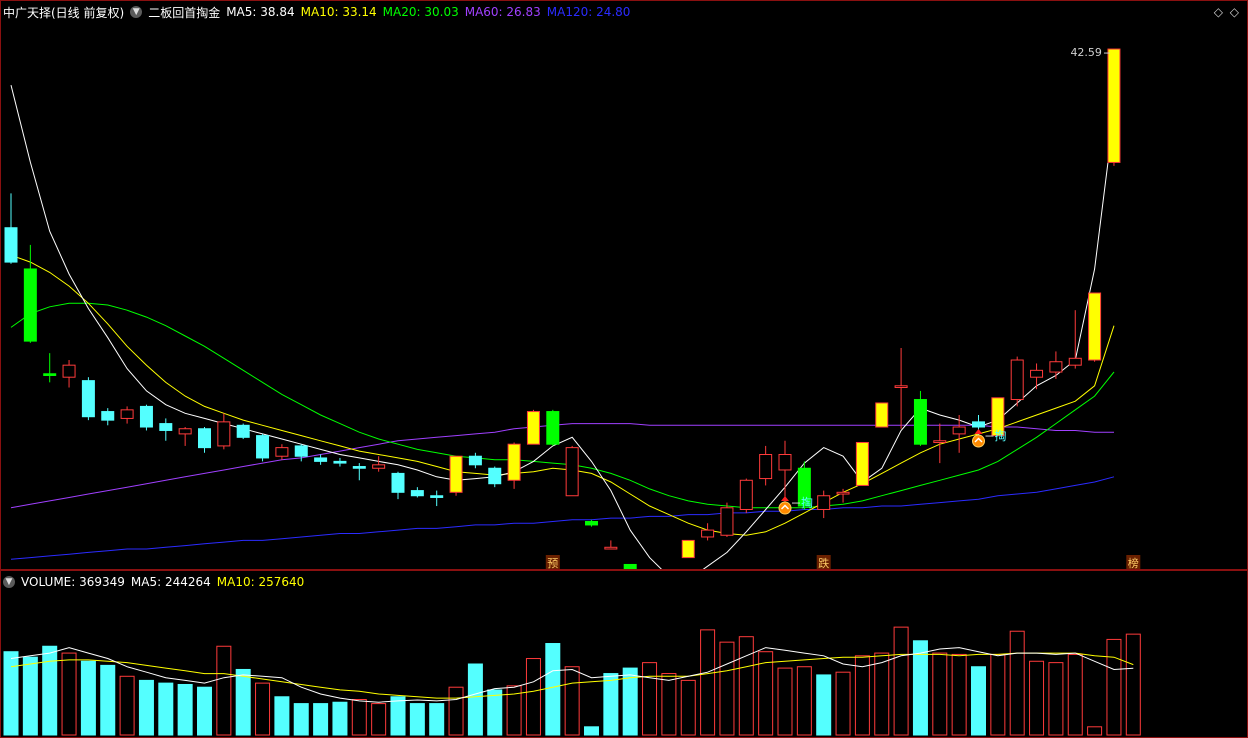  Describe the element at coordinates (807, 502) in the screenshot. I see `signal-label: 掏` at that location.